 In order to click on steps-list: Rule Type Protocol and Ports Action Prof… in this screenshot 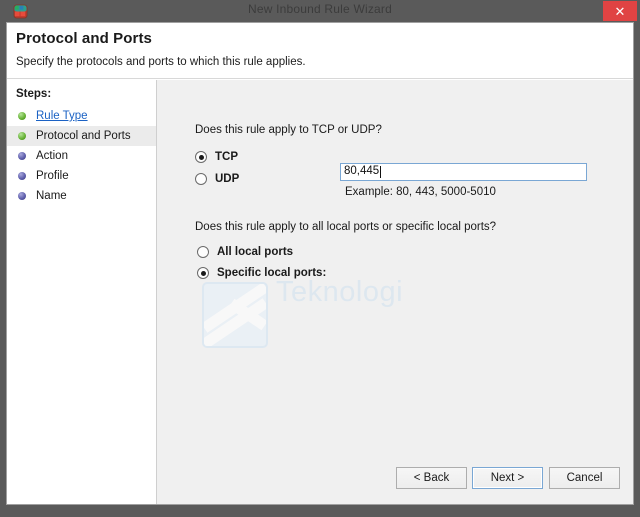, I will do `click(81, 156)`.